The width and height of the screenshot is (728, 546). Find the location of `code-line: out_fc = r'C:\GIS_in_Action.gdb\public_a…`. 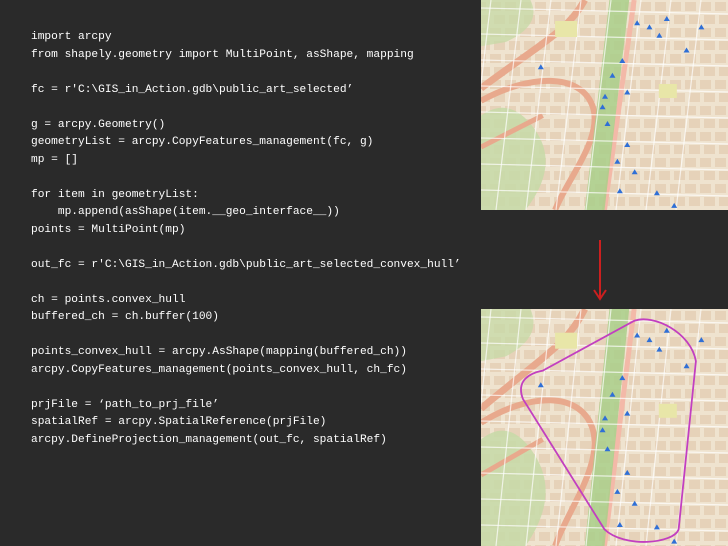

code-line: out_fc = r'C:\GIS_in_Action.gdb\public_a… is located at coordinates (246, 264).